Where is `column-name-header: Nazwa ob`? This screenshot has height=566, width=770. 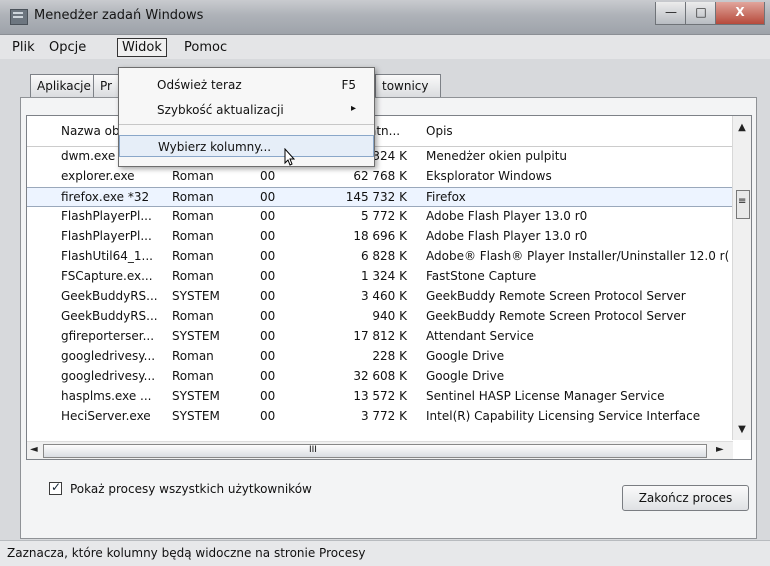
column-name-header: Nazwa ob is located at coordinates (90, 131).